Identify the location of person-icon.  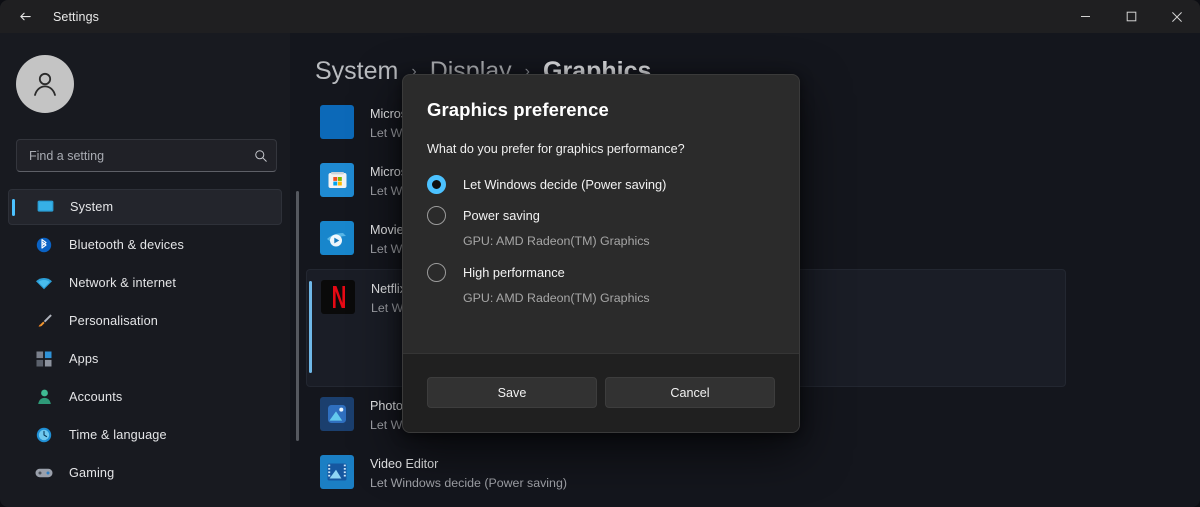
(44, 397).